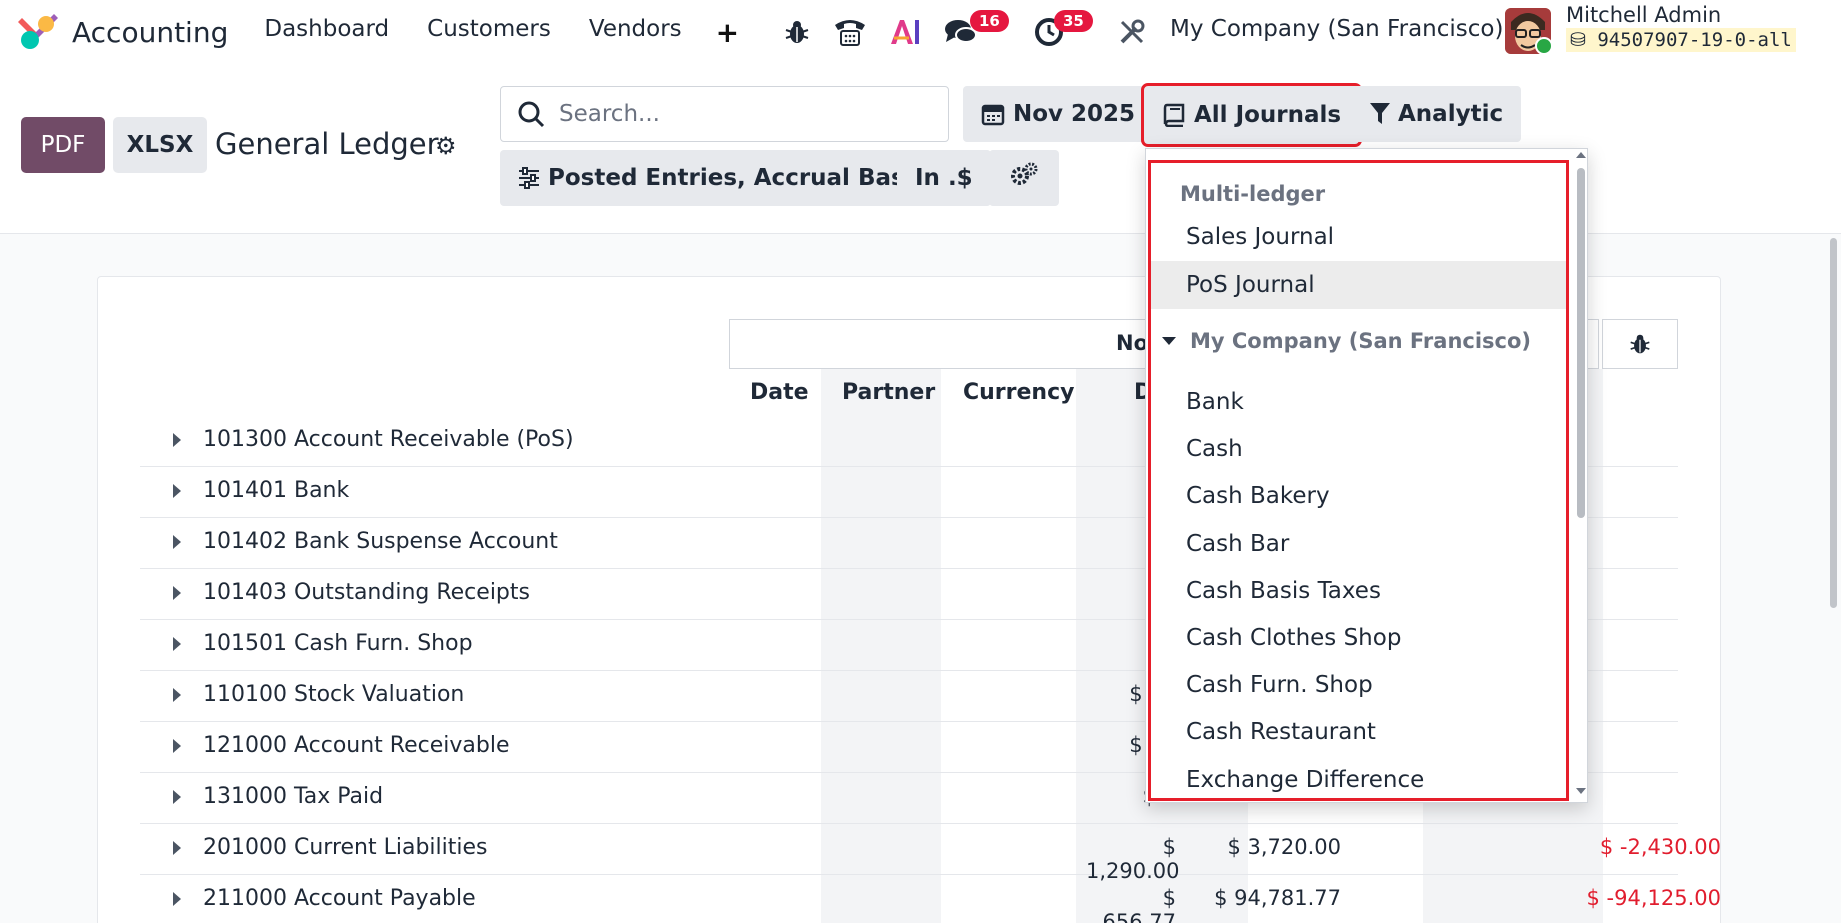 This screenshot has height=923, width=1841. I want to click on column-header-date: Date, so click(779, 392).